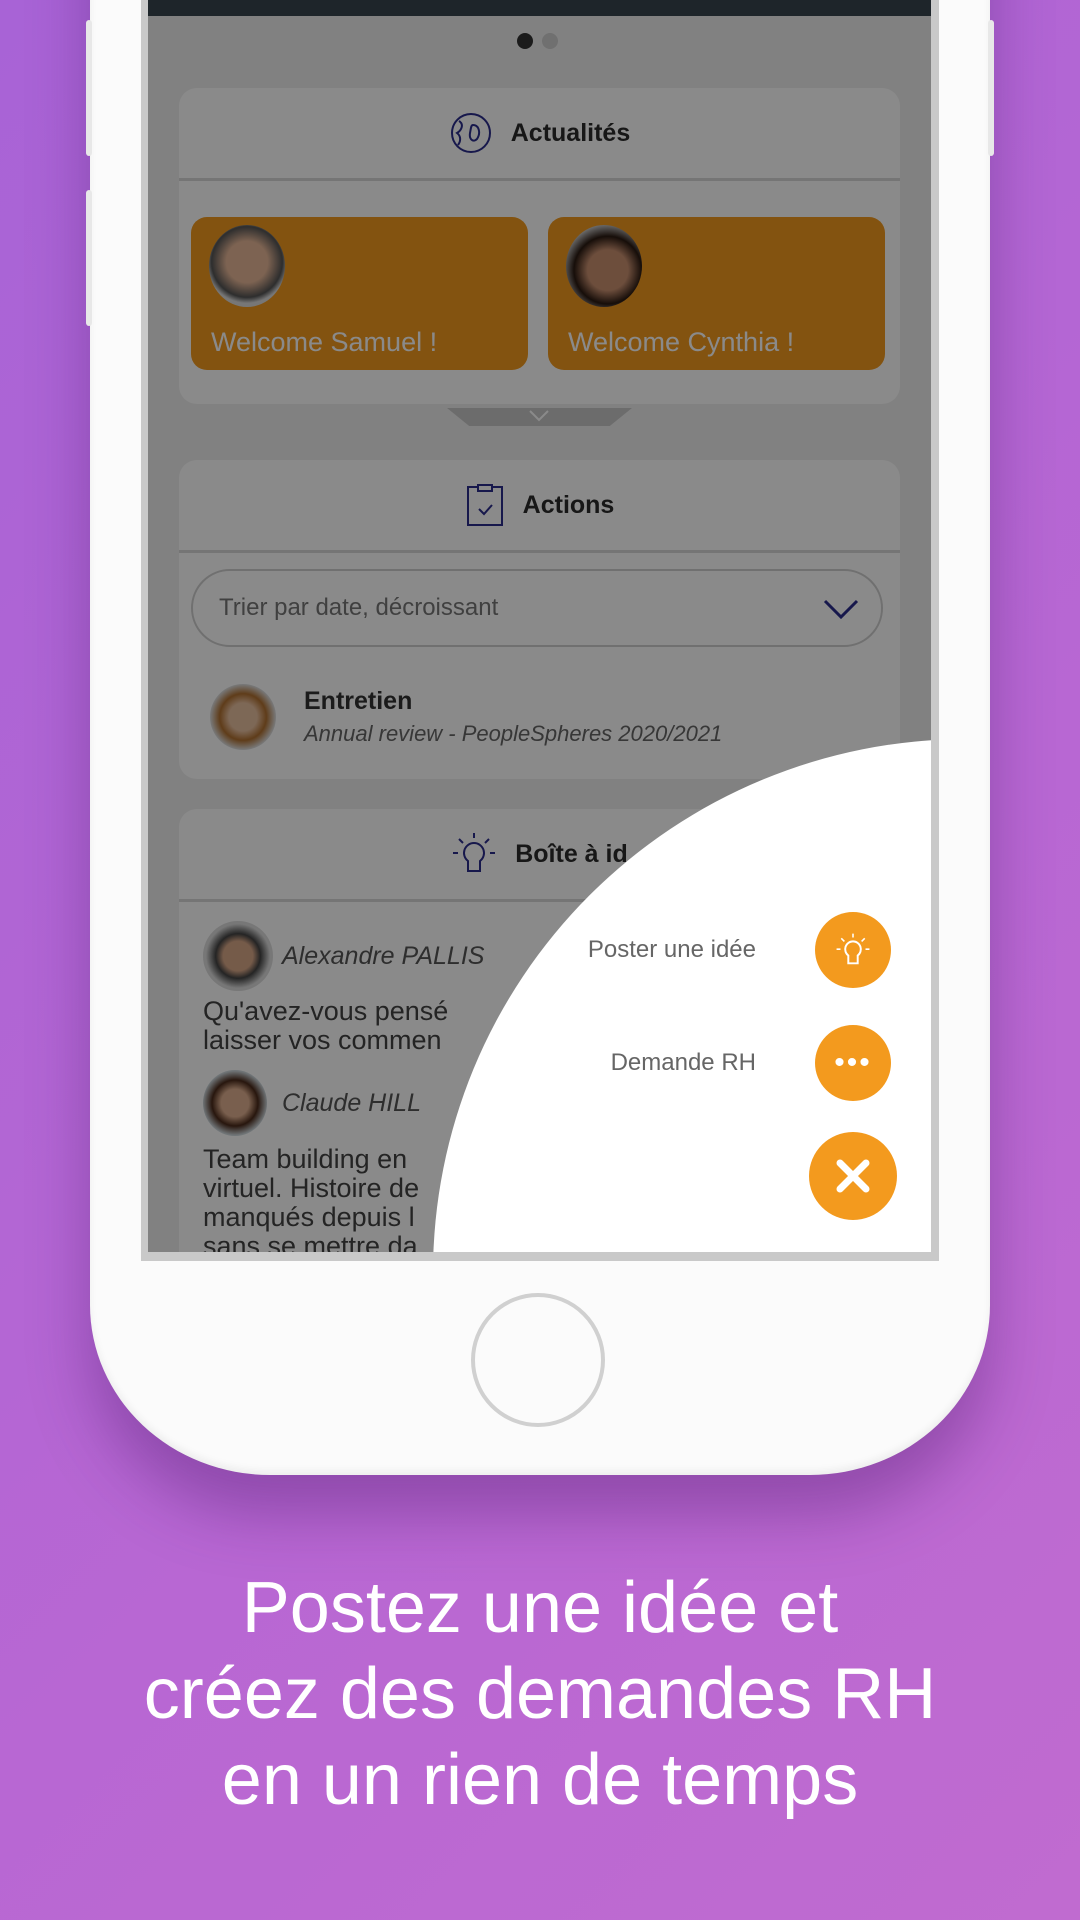  I want to click on post-idea-label: Poster une idée, so click(672, 950).